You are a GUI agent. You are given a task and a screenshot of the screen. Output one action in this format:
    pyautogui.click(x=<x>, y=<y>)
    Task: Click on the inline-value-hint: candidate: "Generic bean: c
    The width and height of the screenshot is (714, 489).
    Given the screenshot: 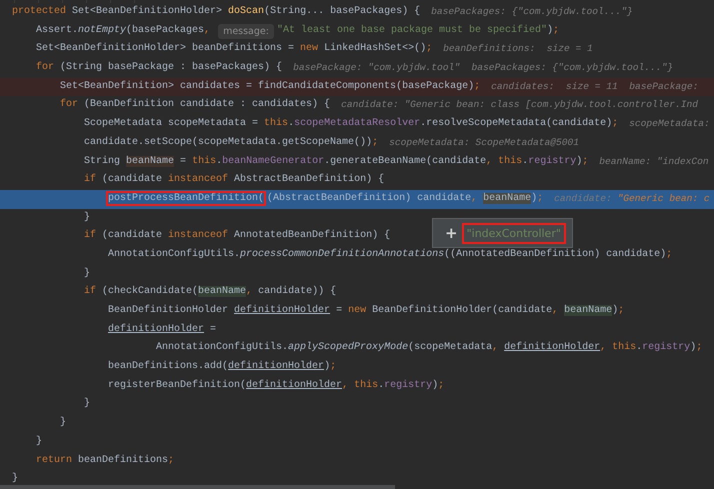 What is the action you would take?
    pyautogui.click(x=632, y=199)
    